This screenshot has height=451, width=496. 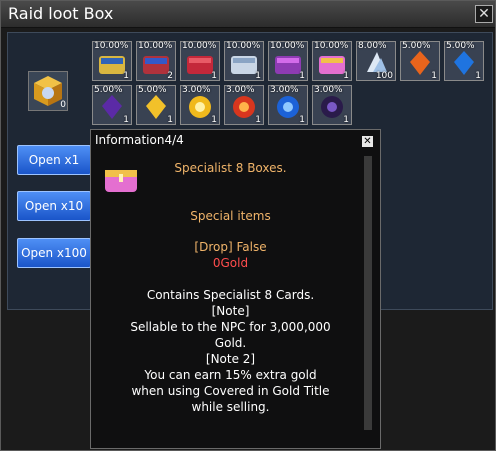 I want to click on info-title: Information4/4, so click(x=139, y=140).